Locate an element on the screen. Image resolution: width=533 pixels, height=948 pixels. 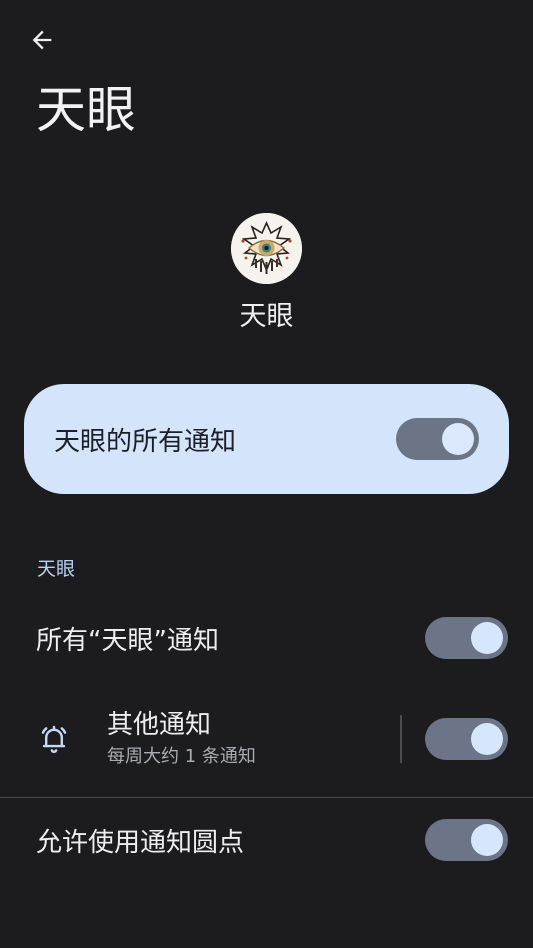
eye-emblem-icon is located at coordinates (266, 248).